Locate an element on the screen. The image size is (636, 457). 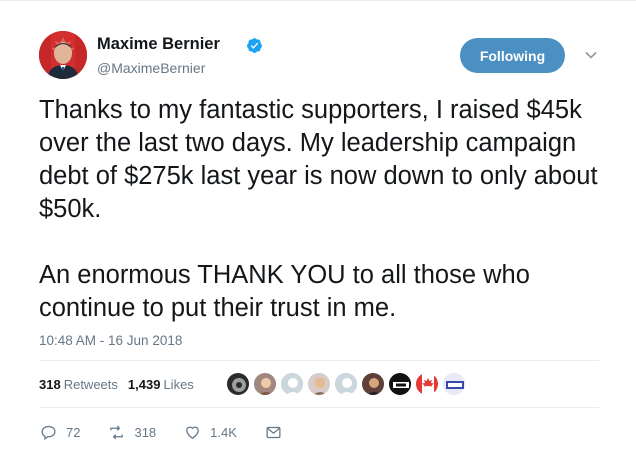
author-avatar is located at coordinates (63, 55).